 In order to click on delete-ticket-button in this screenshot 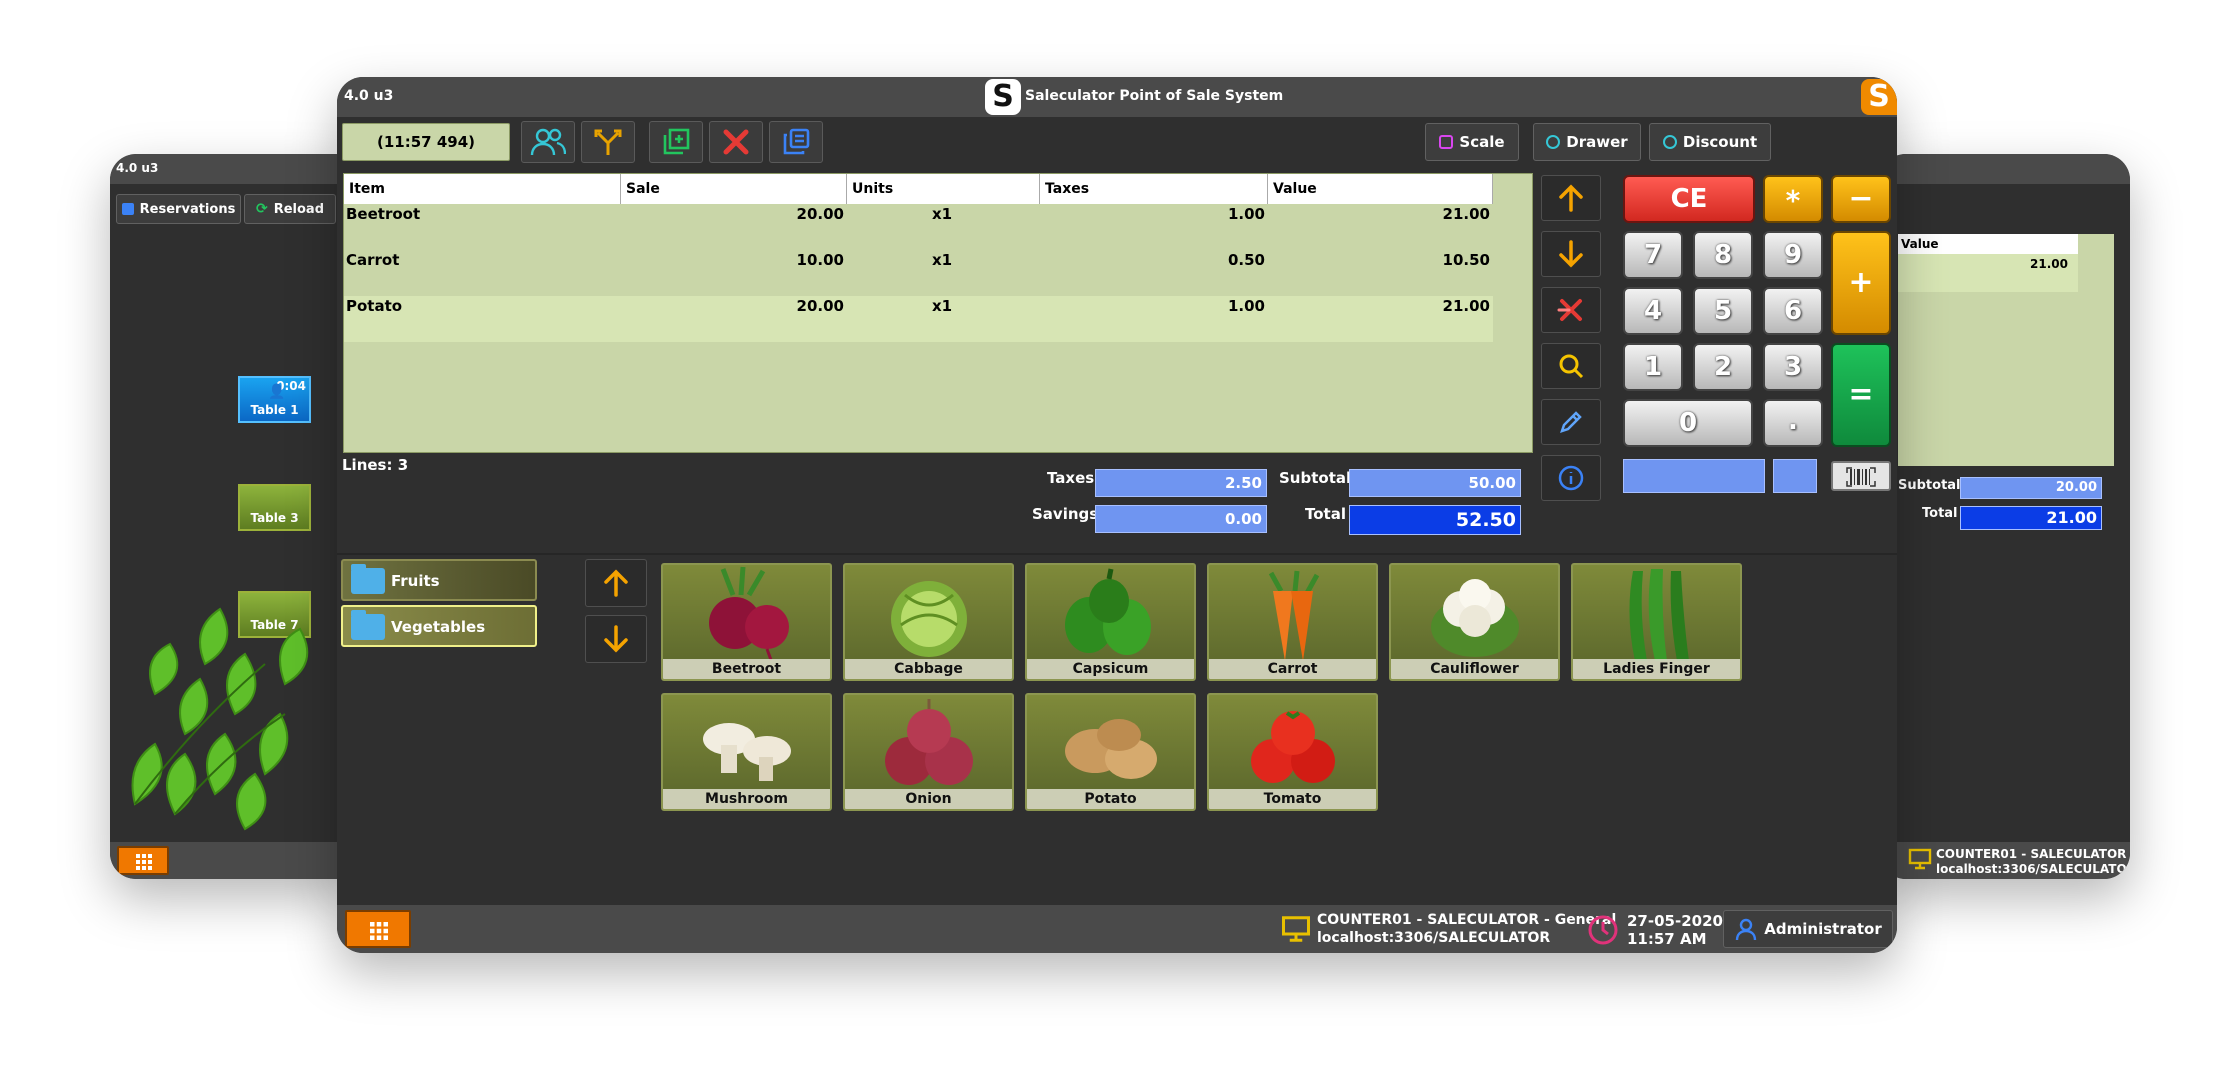, I will do `click(736, 142)`.